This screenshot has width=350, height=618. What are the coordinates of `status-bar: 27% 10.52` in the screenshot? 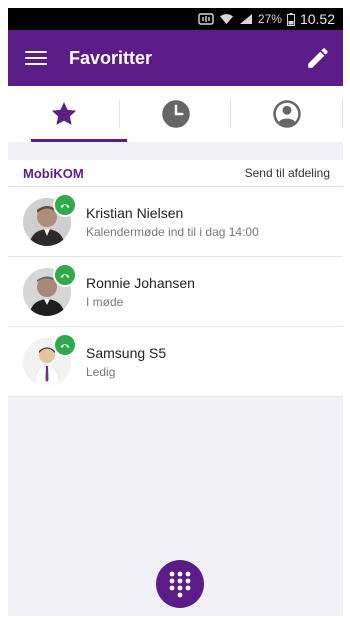 It's located at (175, 19).